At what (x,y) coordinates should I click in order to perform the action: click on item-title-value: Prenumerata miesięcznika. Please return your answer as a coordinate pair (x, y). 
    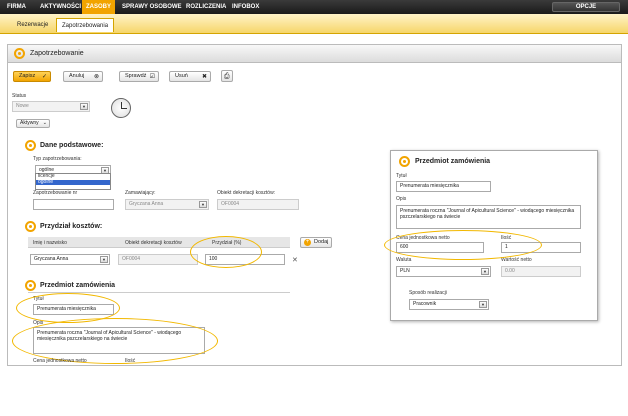
    Looking at the image, I should click on (66, 309).